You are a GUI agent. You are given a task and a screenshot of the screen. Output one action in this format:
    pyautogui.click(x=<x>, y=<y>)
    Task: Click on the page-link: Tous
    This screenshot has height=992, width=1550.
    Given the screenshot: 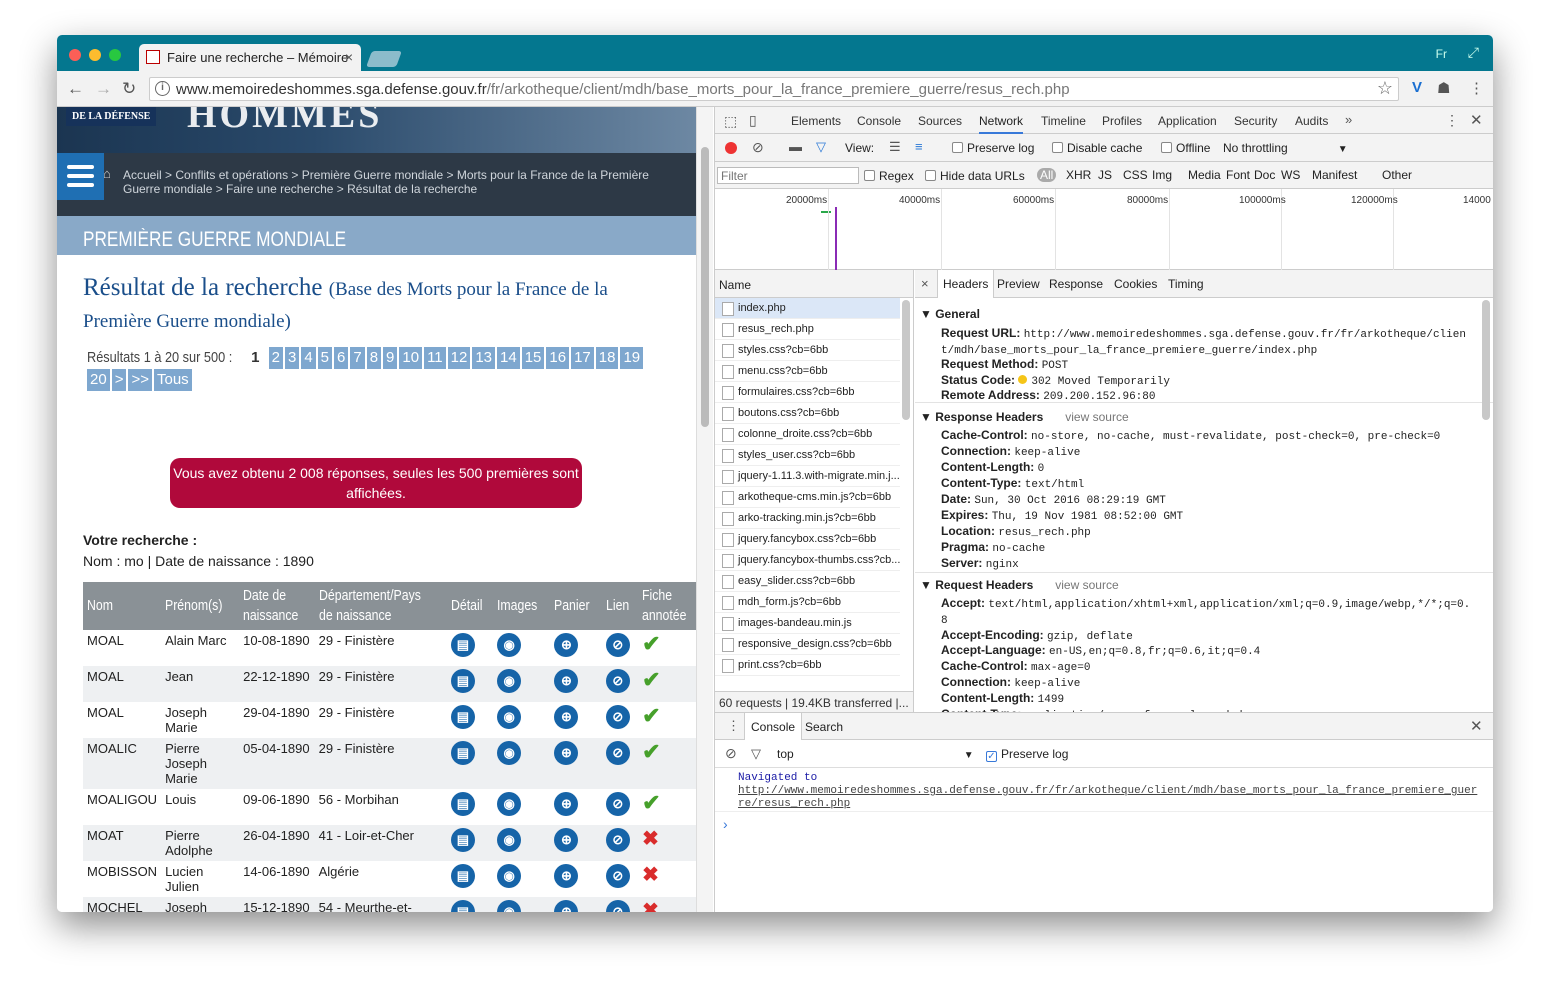 What is the action you would take?
    pyautogui.click(x=172, y=380)
    